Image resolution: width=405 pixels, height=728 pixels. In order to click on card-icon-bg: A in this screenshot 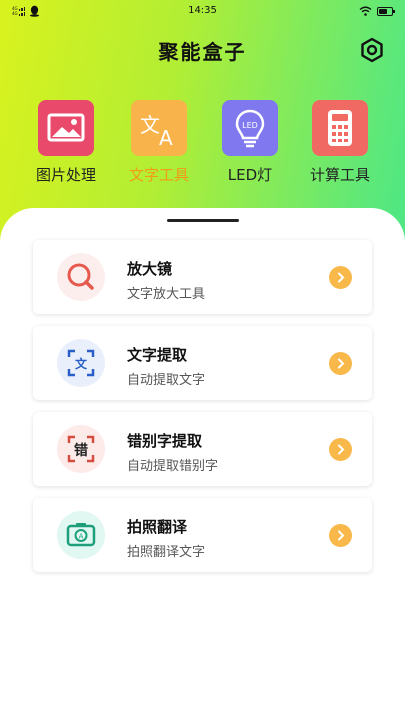, I will do `click(81, 535)`.